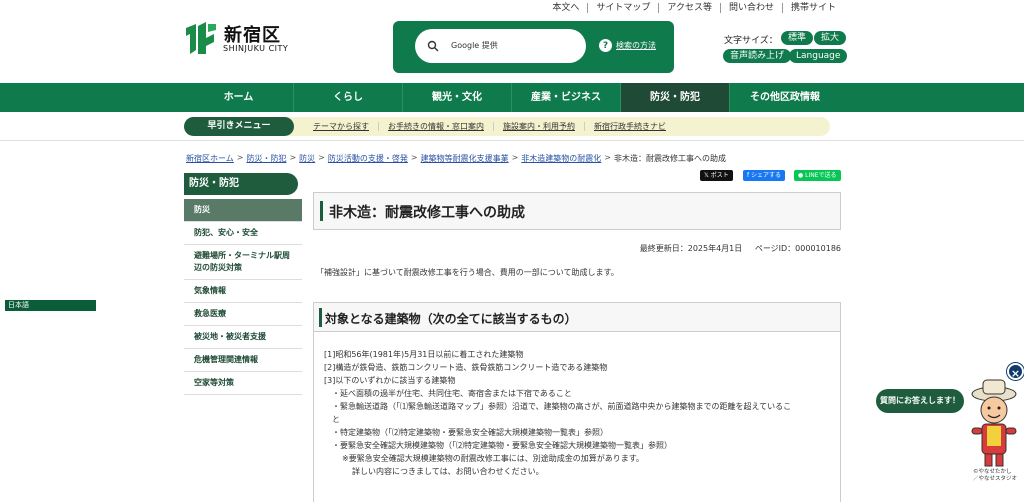  I want to click on breadcrumb-link: 防災・防犯, so click(266, 158).